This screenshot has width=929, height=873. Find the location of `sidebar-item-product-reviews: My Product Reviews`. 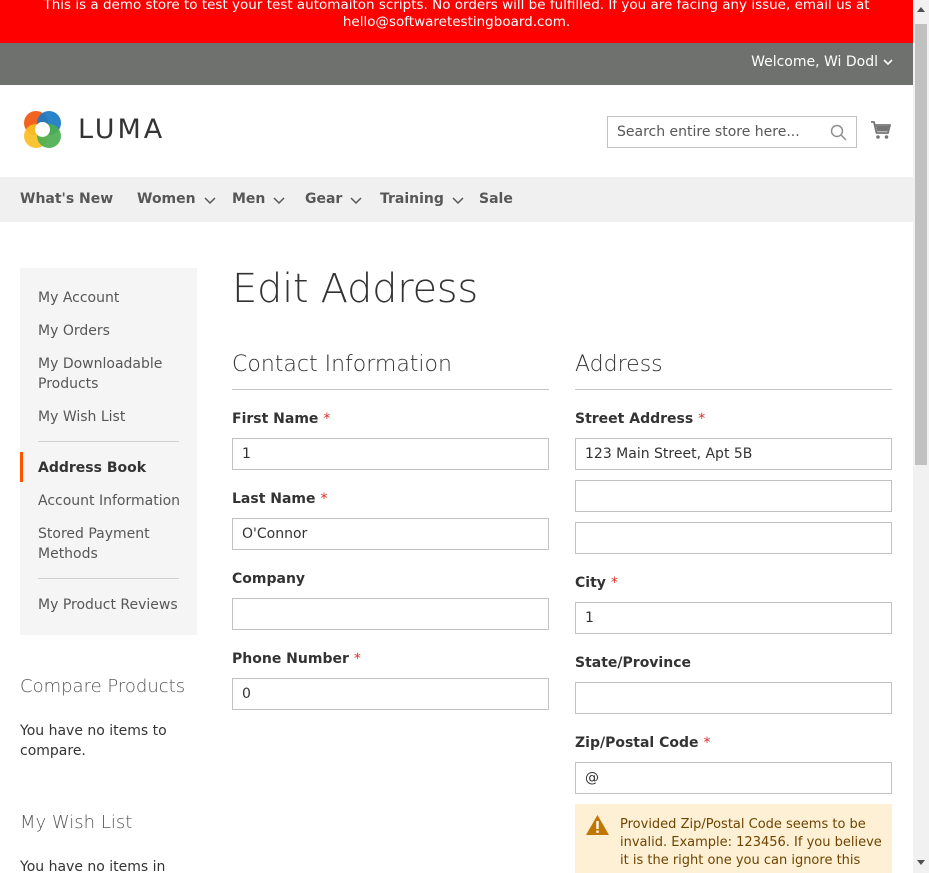

sidebar-item-product-reviews: My Product Reviews is located at coordinates (113, 605).